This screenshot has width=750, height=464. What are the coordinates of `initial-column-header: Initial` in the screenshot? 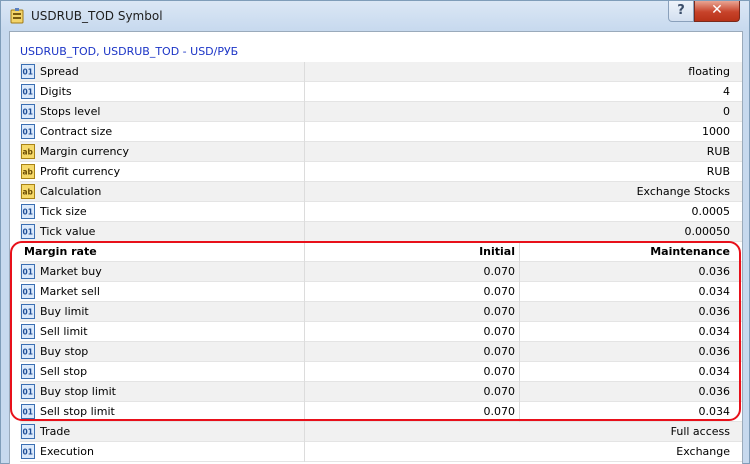 It's located at (412, 252).